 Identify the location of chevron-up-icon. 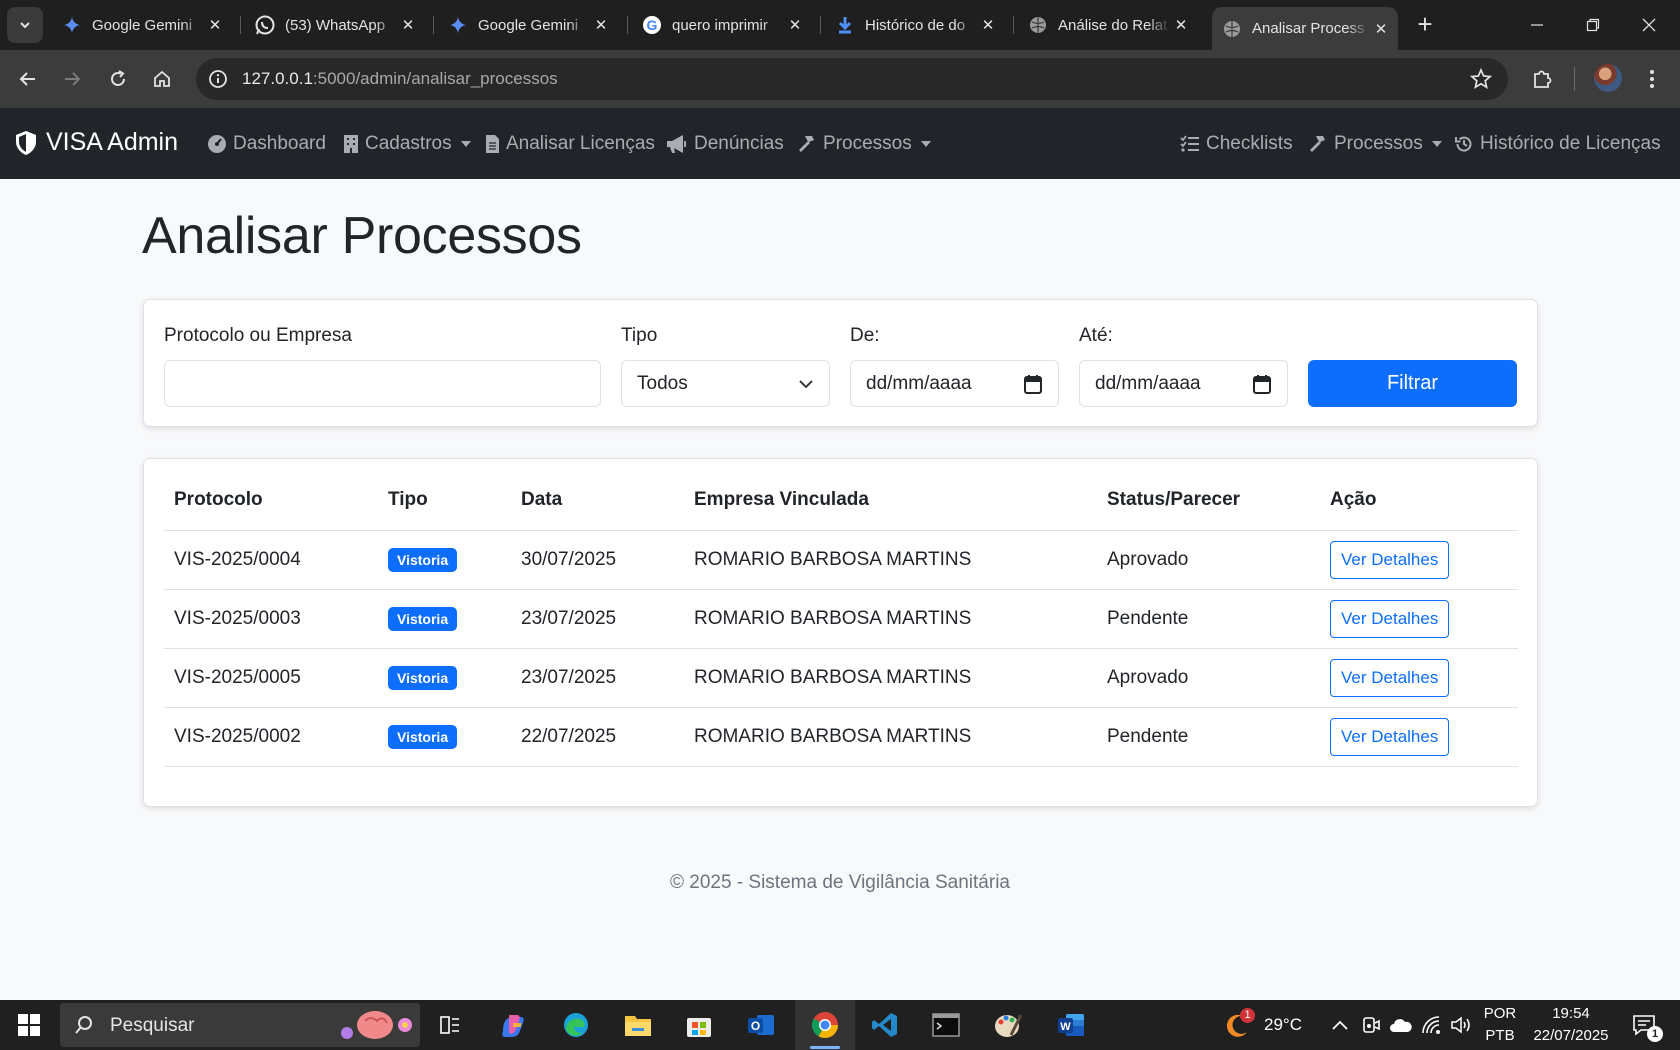
(1340, 1025).